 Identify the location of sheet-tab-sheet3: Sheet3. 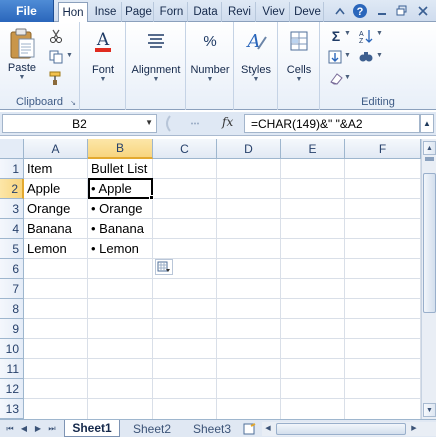
(212, 428).